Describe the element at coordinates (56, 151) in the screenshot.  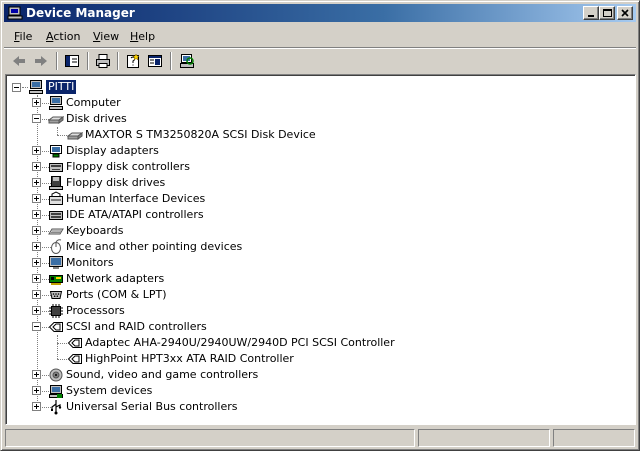
I see `display-adapter-icon` at that location.